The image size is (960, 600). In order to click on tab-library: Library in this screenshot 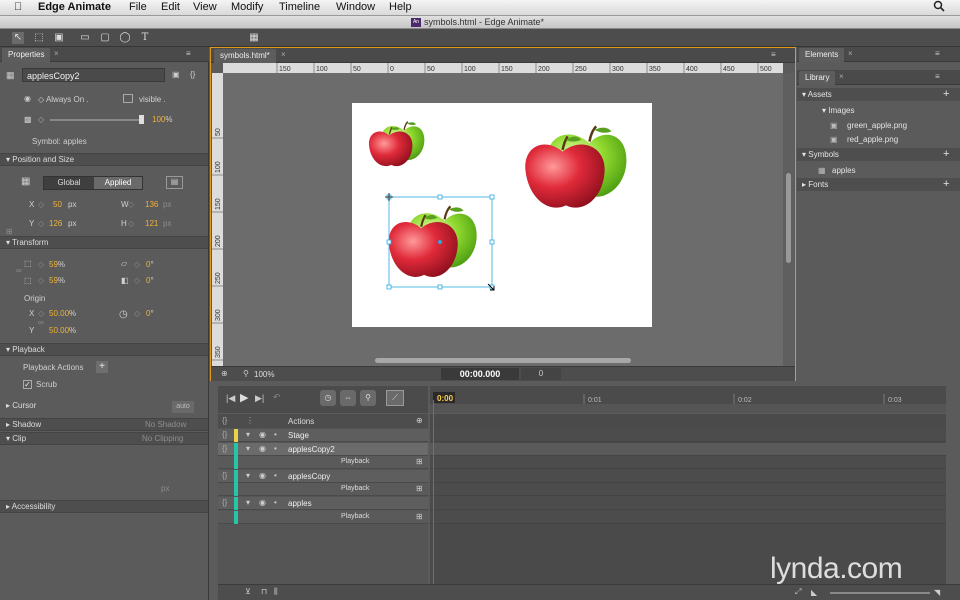, I will do `click(817, 78)`.